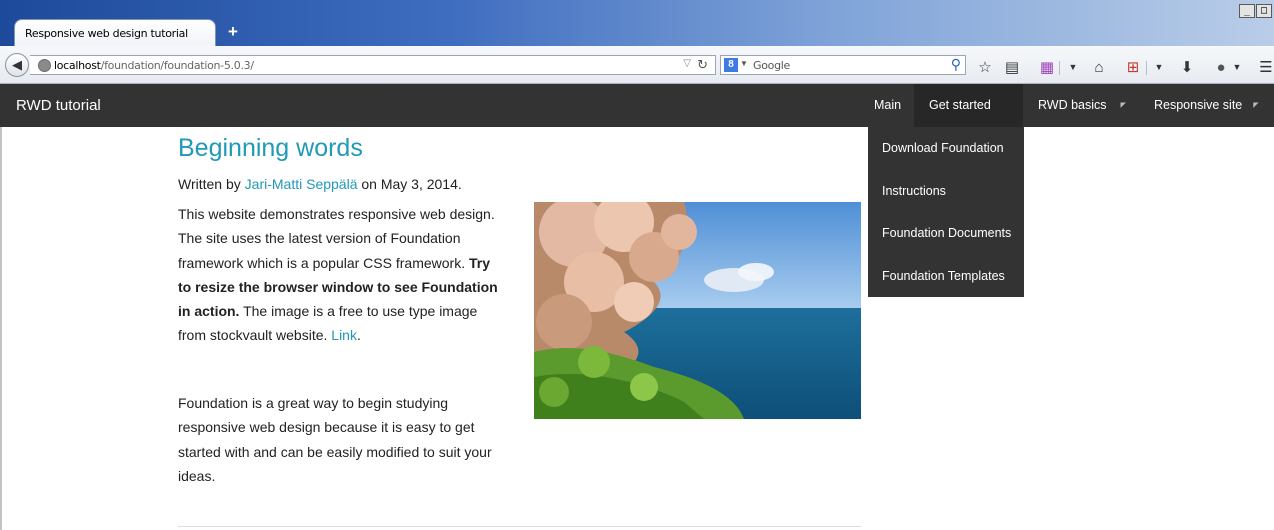 This screenshot has width=1274, height=530. I want to click on dropdown-item-foundation-documents: Foundation Documents, so click(946, 233).